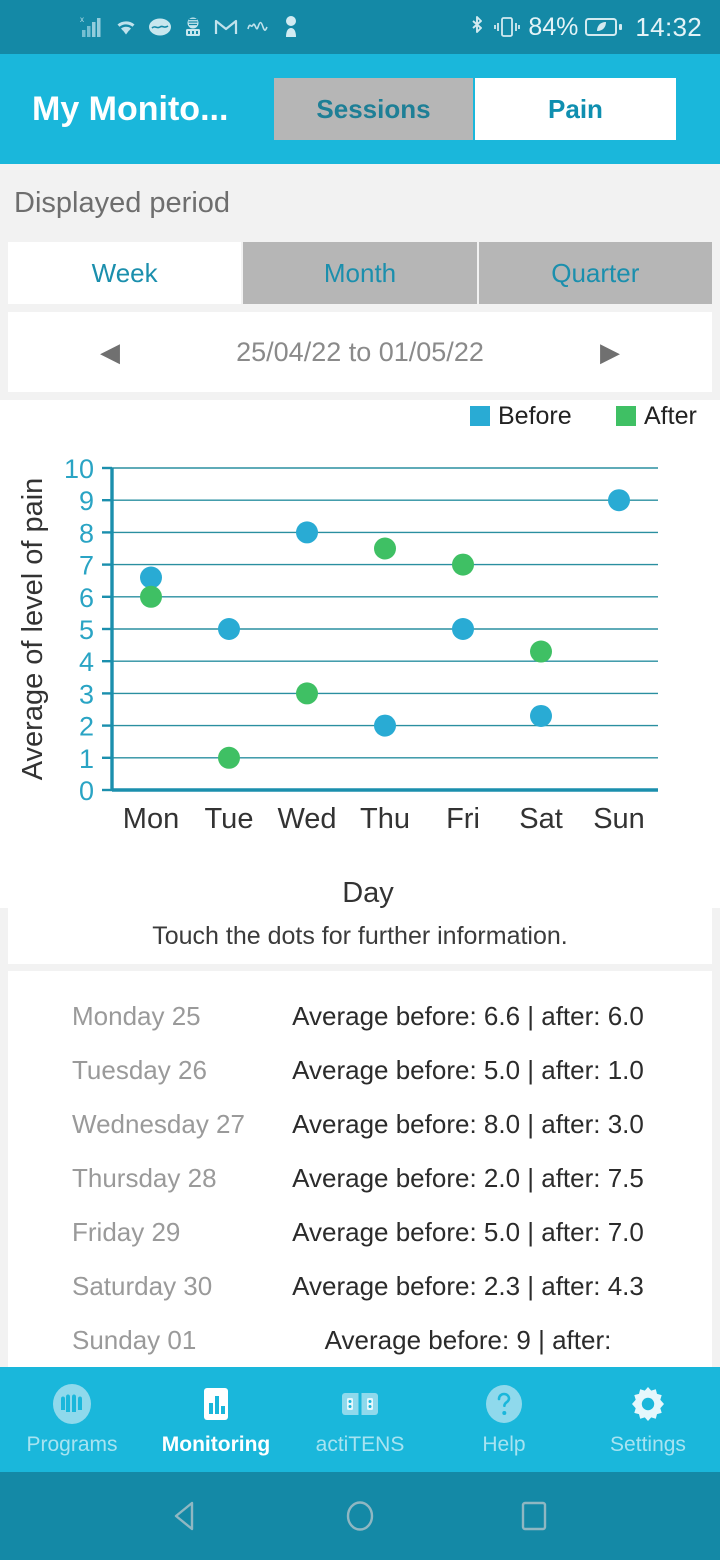 The width and height of the screenshot is (720, 1560). Describe the element at coordinates (86, 791) in the screenshot. I see `y-tick-label: 0` at that location.